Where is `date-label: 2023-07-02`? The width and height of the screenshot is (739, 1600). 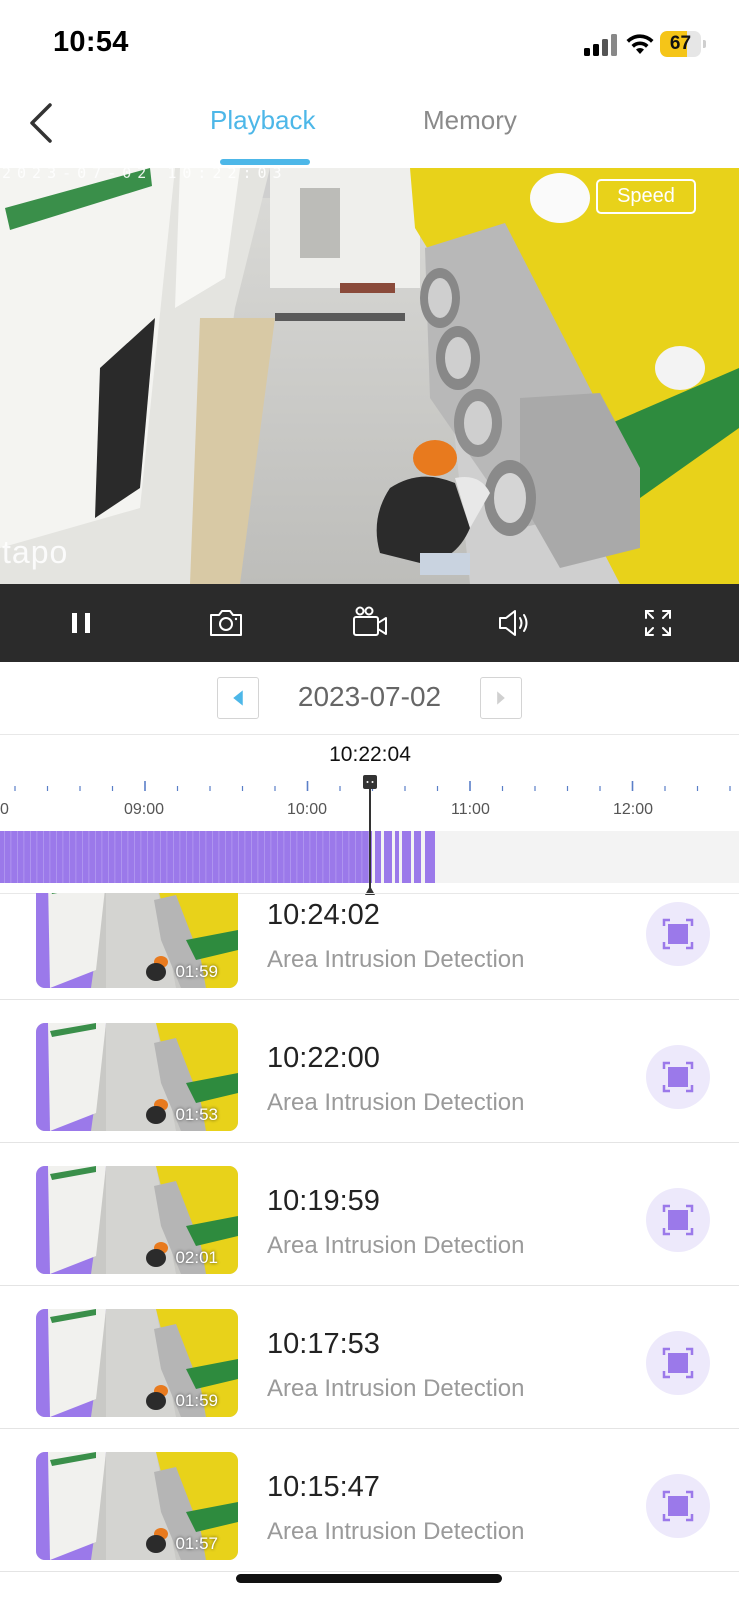 date-label: 2023-07-02 is located at coordinates (369, 697).